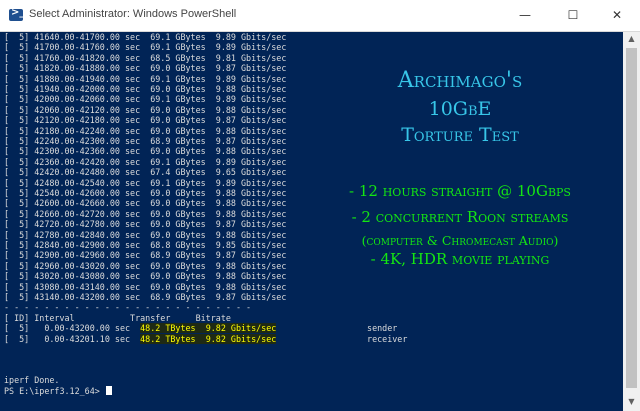  What do you see at coordinates (573, 15) in the screenshot?
I see `maximize-button: ☐` at bounding box center [573, 15].